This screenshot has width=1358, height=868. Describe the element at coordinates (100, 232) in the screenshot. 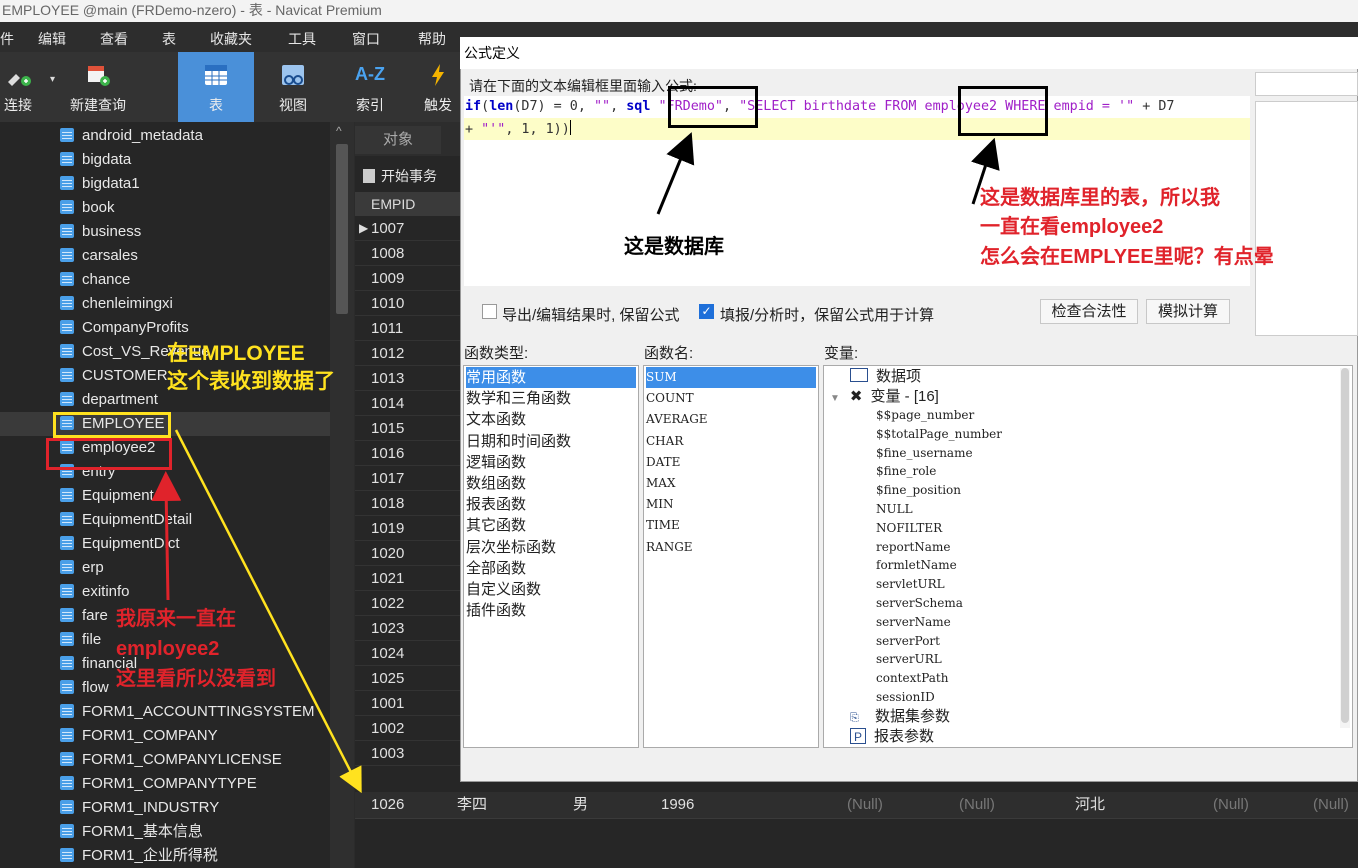

I see `tree-item: business` at that location.